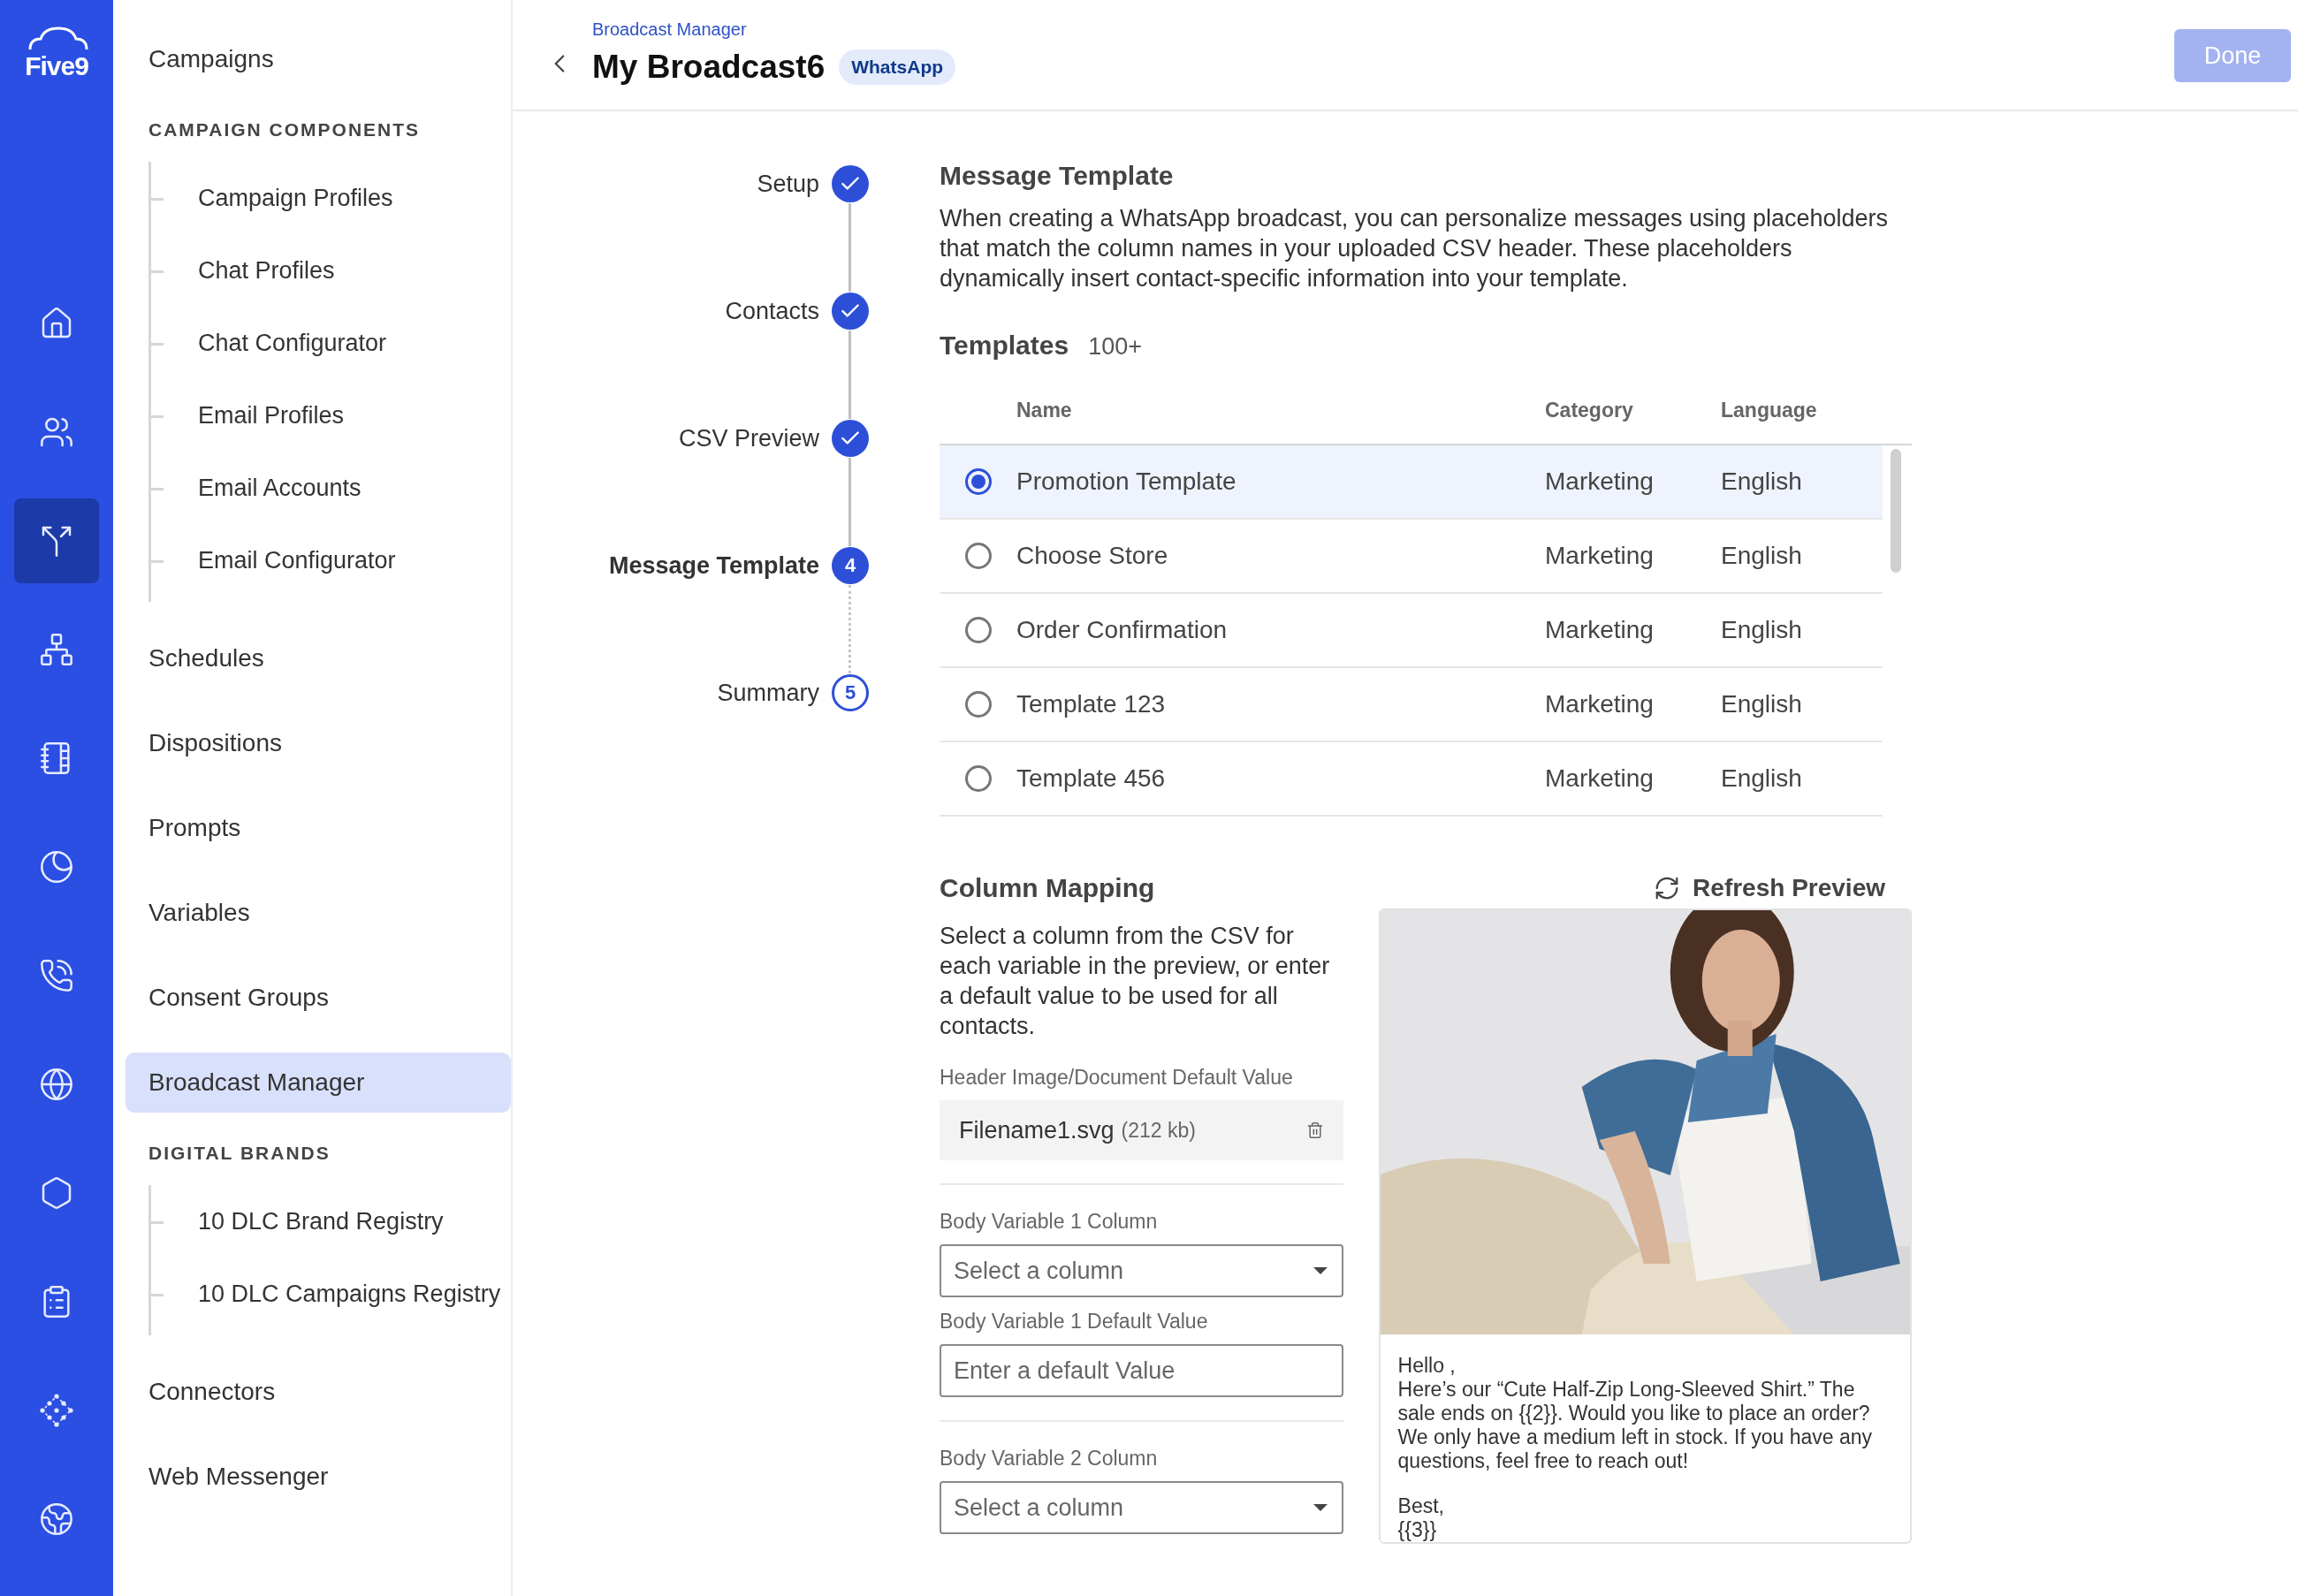 Image resolution: width=2298 pixels, height=1596 pixels. I want to click on default-value-field: Enter a default Value, so click(1141, 1370).